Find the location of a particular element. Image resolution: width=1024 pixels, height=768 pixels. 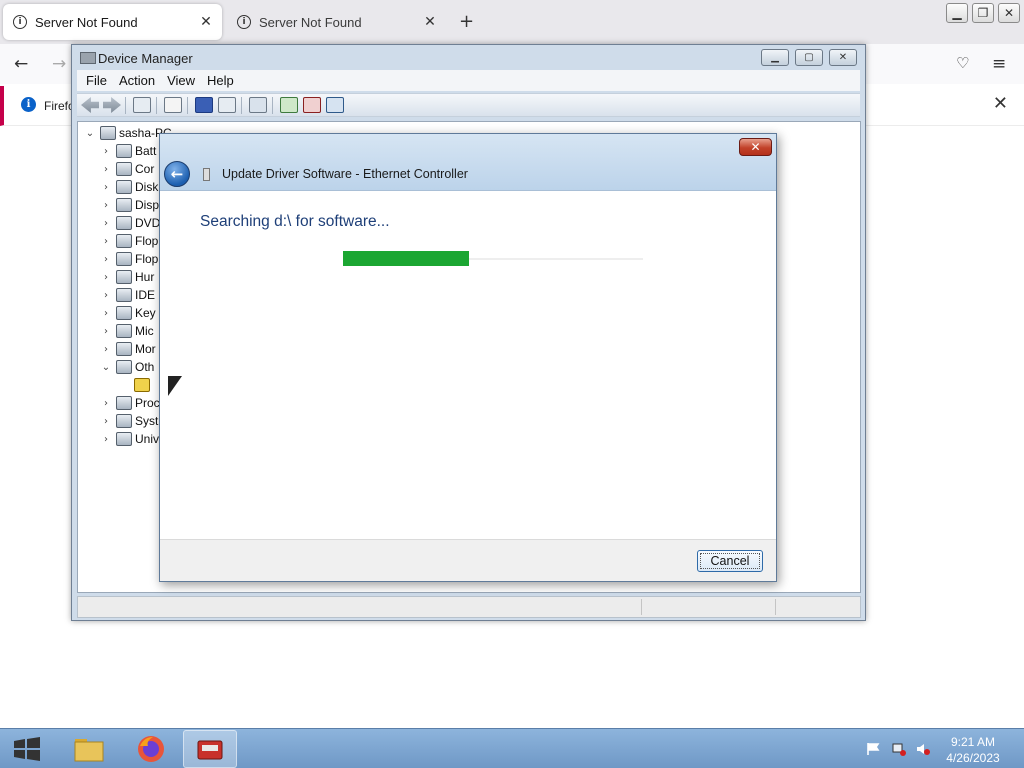

action-center-flag-icon is located at coordinates (873, 749).